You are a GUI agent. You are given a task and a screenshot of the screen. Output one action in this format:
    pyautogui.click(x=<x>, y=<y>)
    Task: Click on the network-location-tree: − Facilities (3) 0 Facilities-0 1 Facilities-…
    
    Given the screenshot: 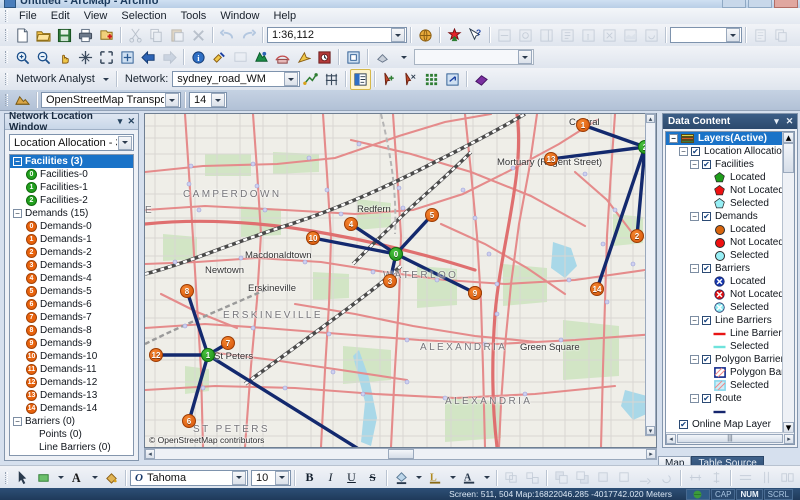 What is the action you would take?
    pyautogui.click(x=71, y=305)
    